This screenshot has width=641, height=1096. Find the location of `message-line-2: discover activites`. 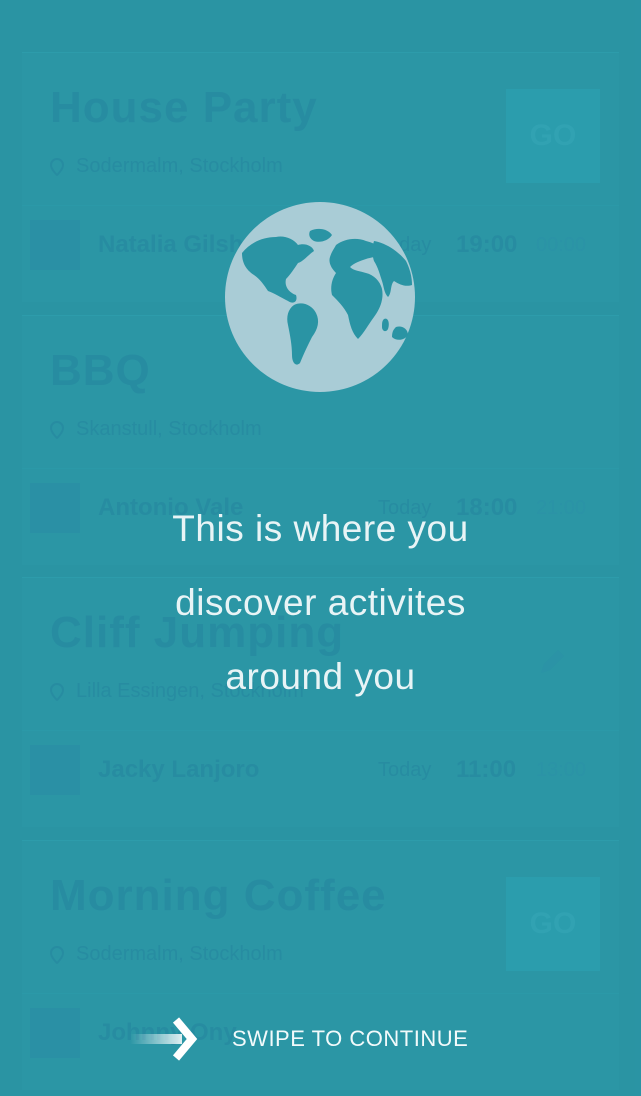

message-line-2: discover activites is located at coordinates (320, 602).